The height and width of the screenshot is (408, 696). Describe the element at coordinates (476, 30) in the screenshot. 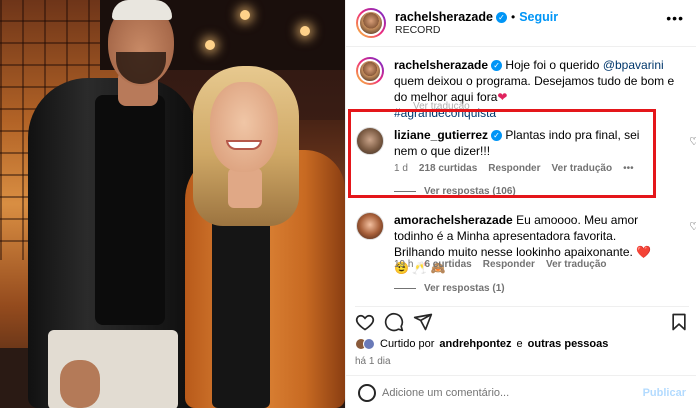

I see `post-location: RECORD` at that location.